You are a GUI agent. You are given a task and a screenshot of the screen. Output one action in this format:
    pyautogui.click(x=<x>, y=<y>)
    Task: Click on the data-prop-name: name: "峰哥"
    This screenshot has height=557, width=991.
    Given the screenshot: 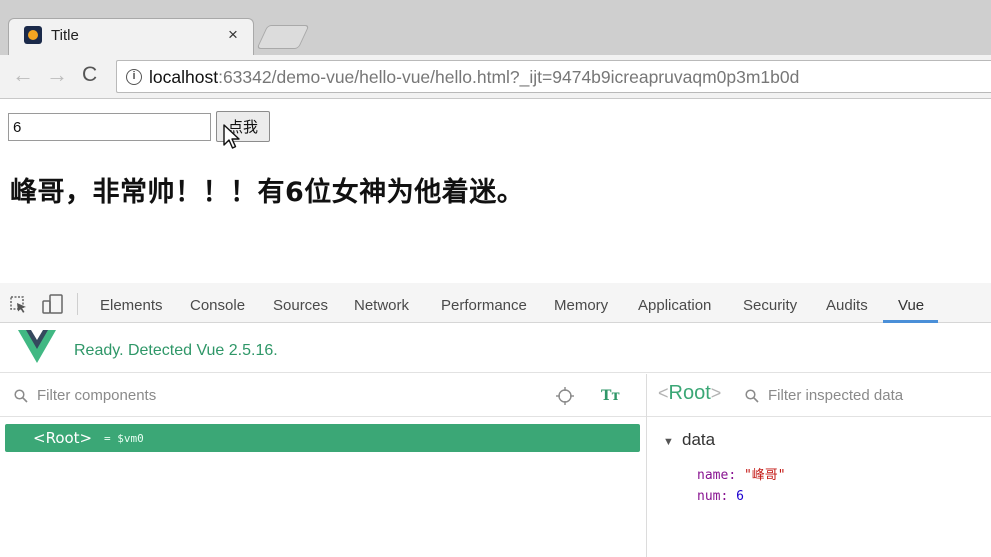 What is the action you would take?
    pyautogui.click(x=741, y=473)
    